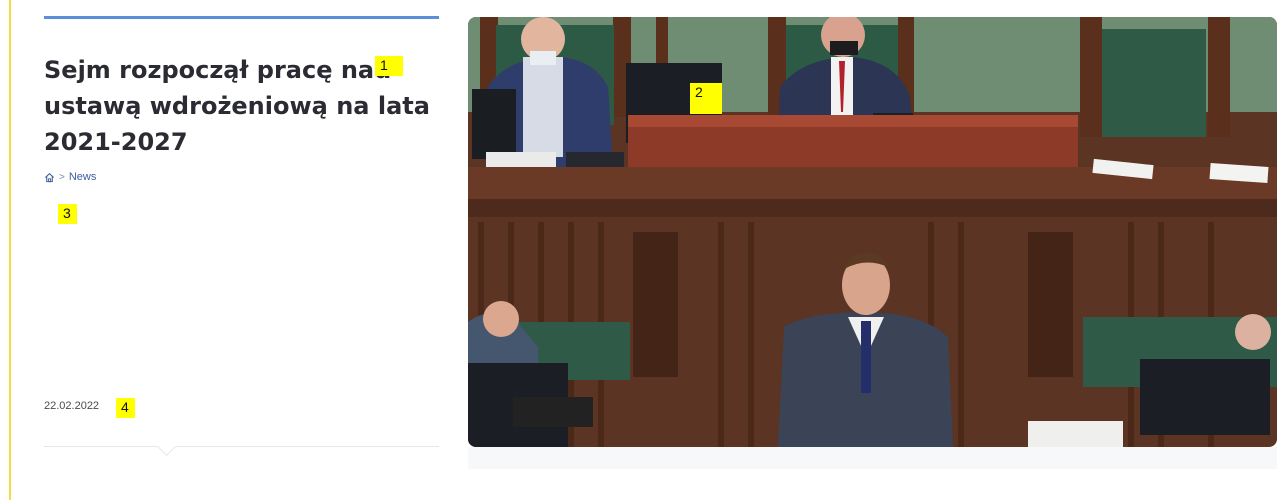  What do you see at coordinates (166, 452) in the screenshot?
I see `card-pointer` at bounding box center [166, 452].